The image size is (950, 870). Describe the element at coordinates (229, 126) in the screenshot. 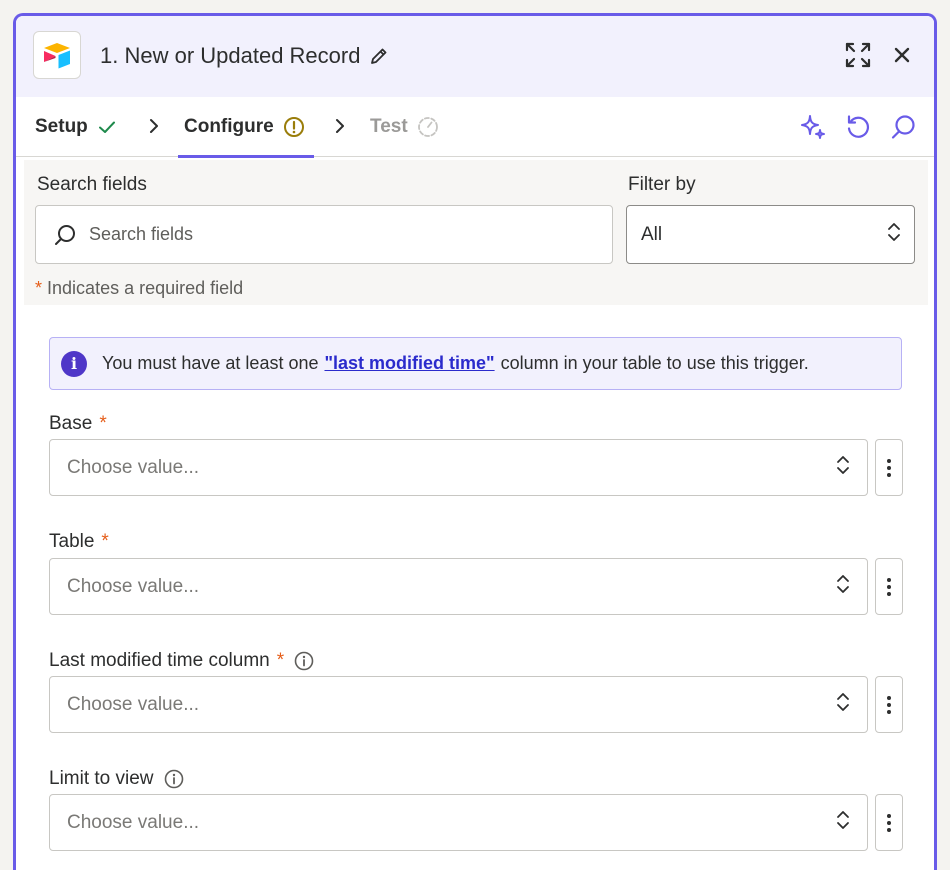

I see `tab-configure-label: Configure` at that location.